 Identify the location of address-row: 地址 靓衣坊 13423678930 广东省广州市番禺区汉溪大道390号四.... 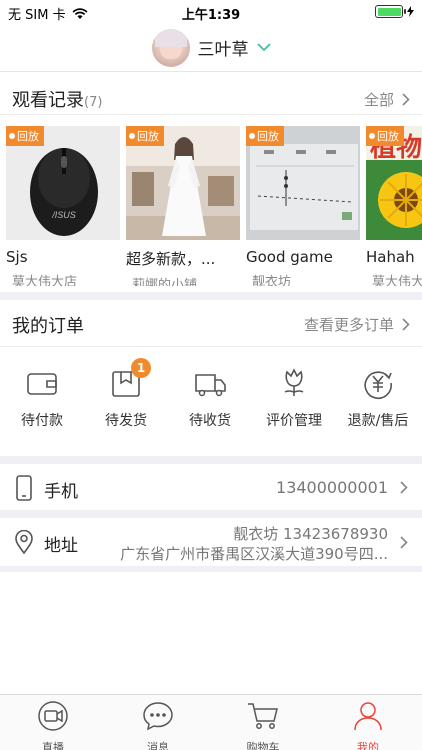
(211, 542).